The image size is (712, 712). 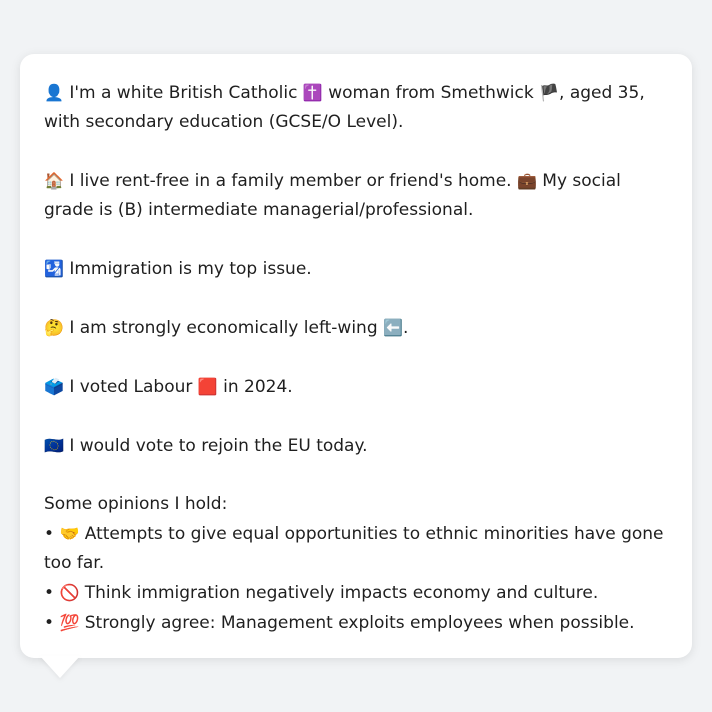 I want to click on cross-icon: ✝️, so click(x=312, y=92).